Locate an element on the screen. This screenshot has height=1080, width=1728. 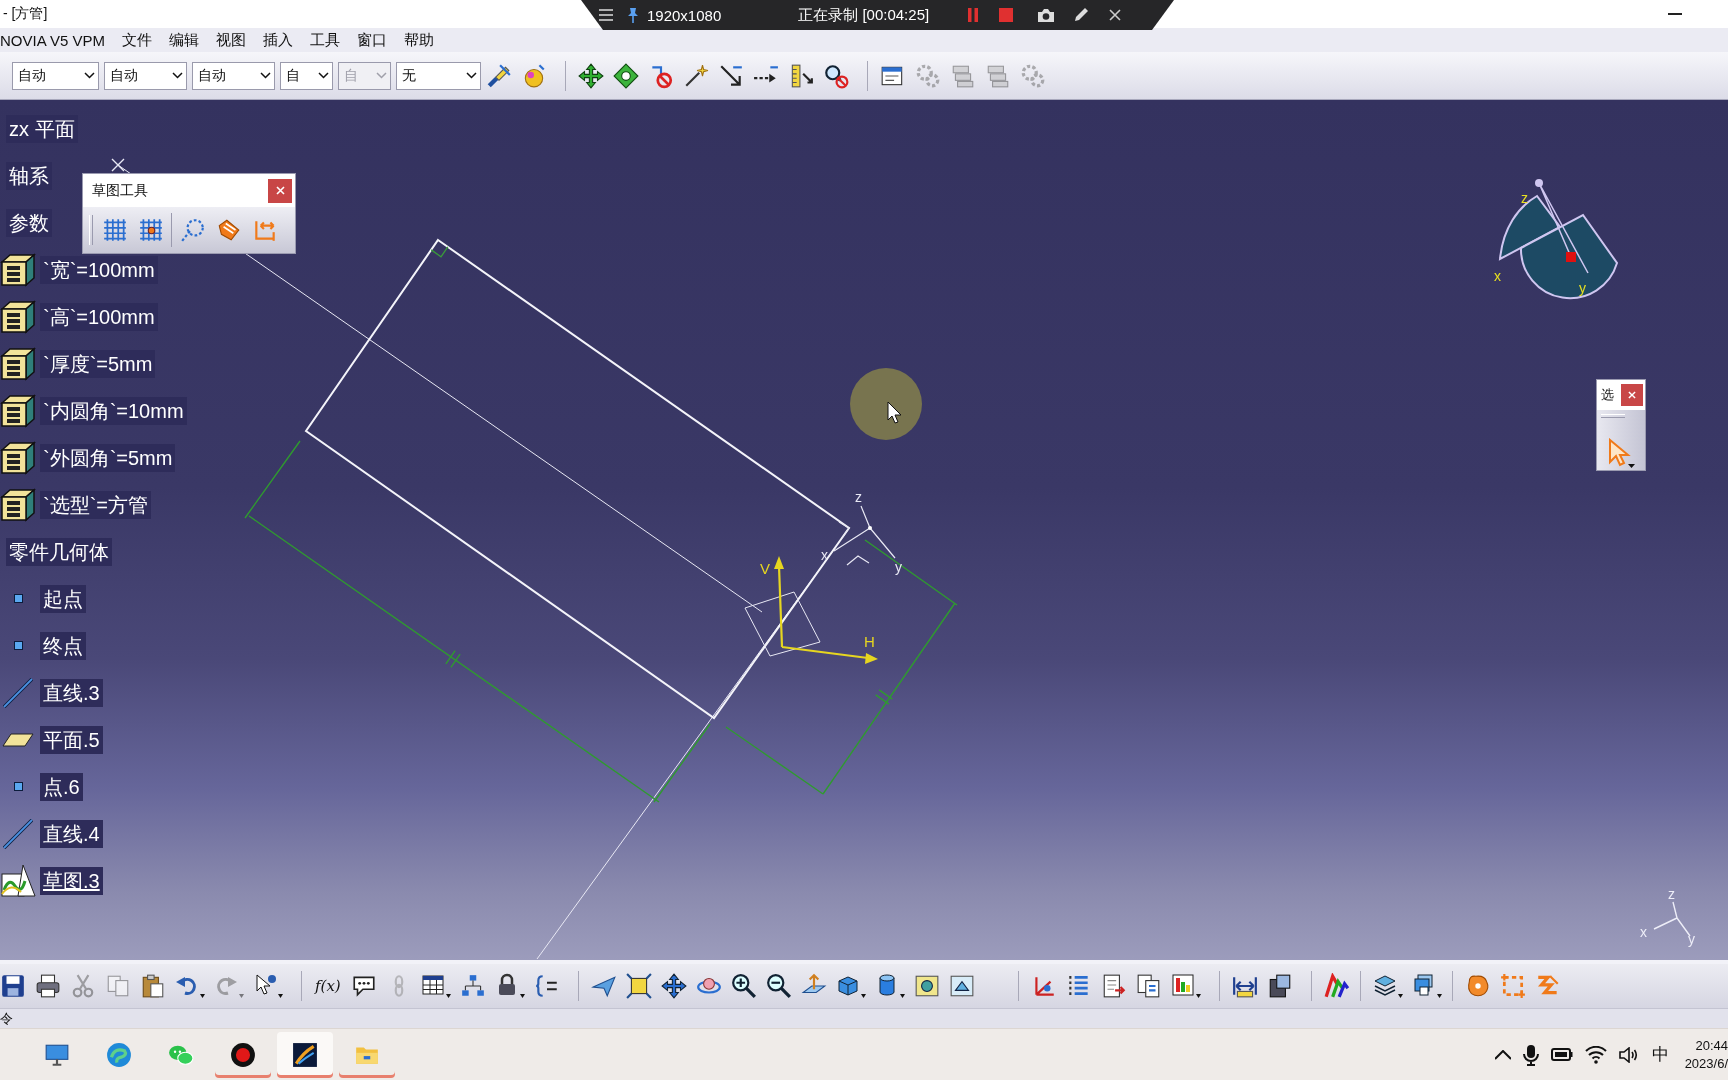
camera-icon is located at coordinates (1046, 15).